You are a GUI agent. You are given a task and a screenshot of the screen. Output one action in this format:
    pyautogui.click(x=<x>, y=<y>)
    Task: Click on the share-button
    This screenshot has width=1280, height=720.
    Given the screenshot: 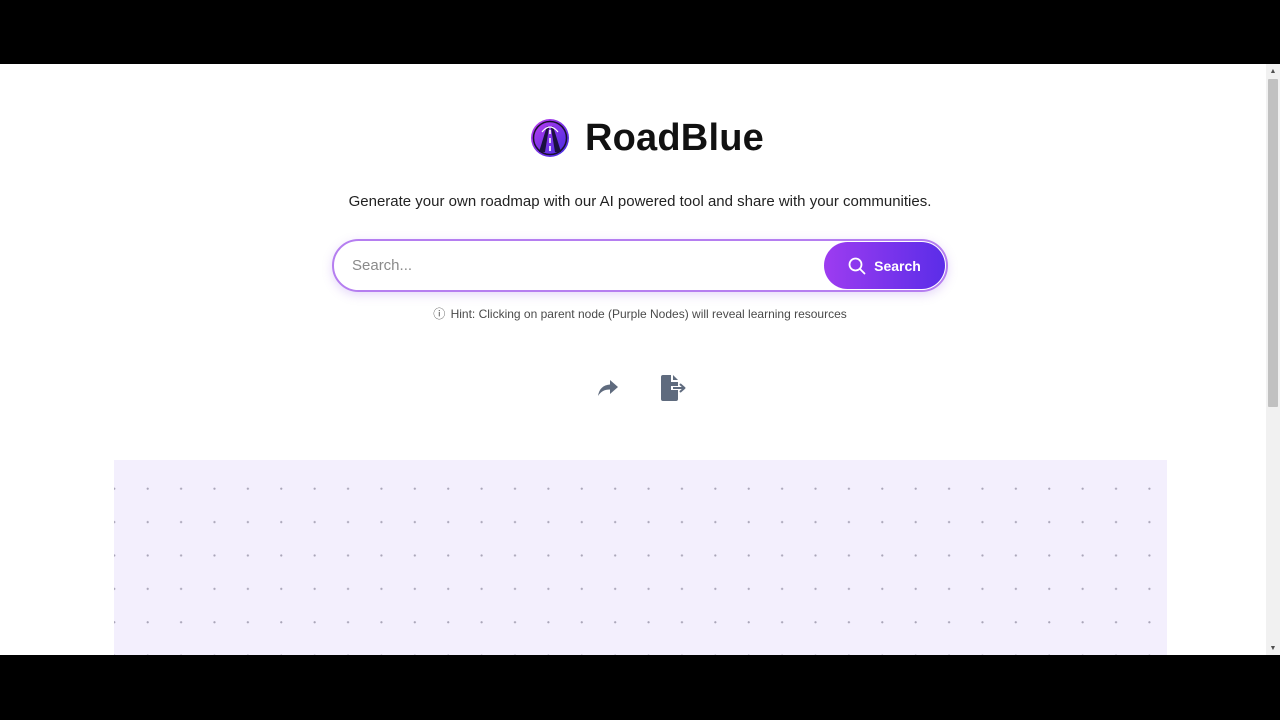 What is the action you would take?
    pyautogui.click(x=608, y=388)
    